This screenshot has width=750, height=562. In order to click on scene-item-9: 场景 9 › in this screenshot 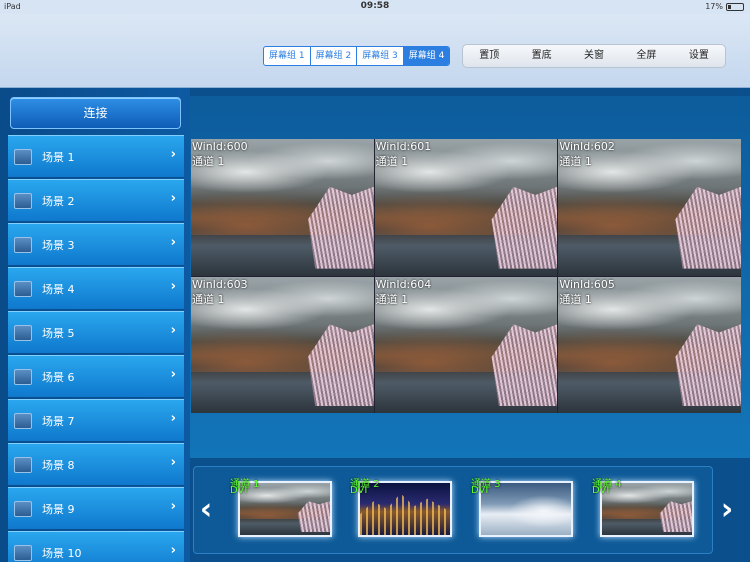, I will do `click(96, 508)`.